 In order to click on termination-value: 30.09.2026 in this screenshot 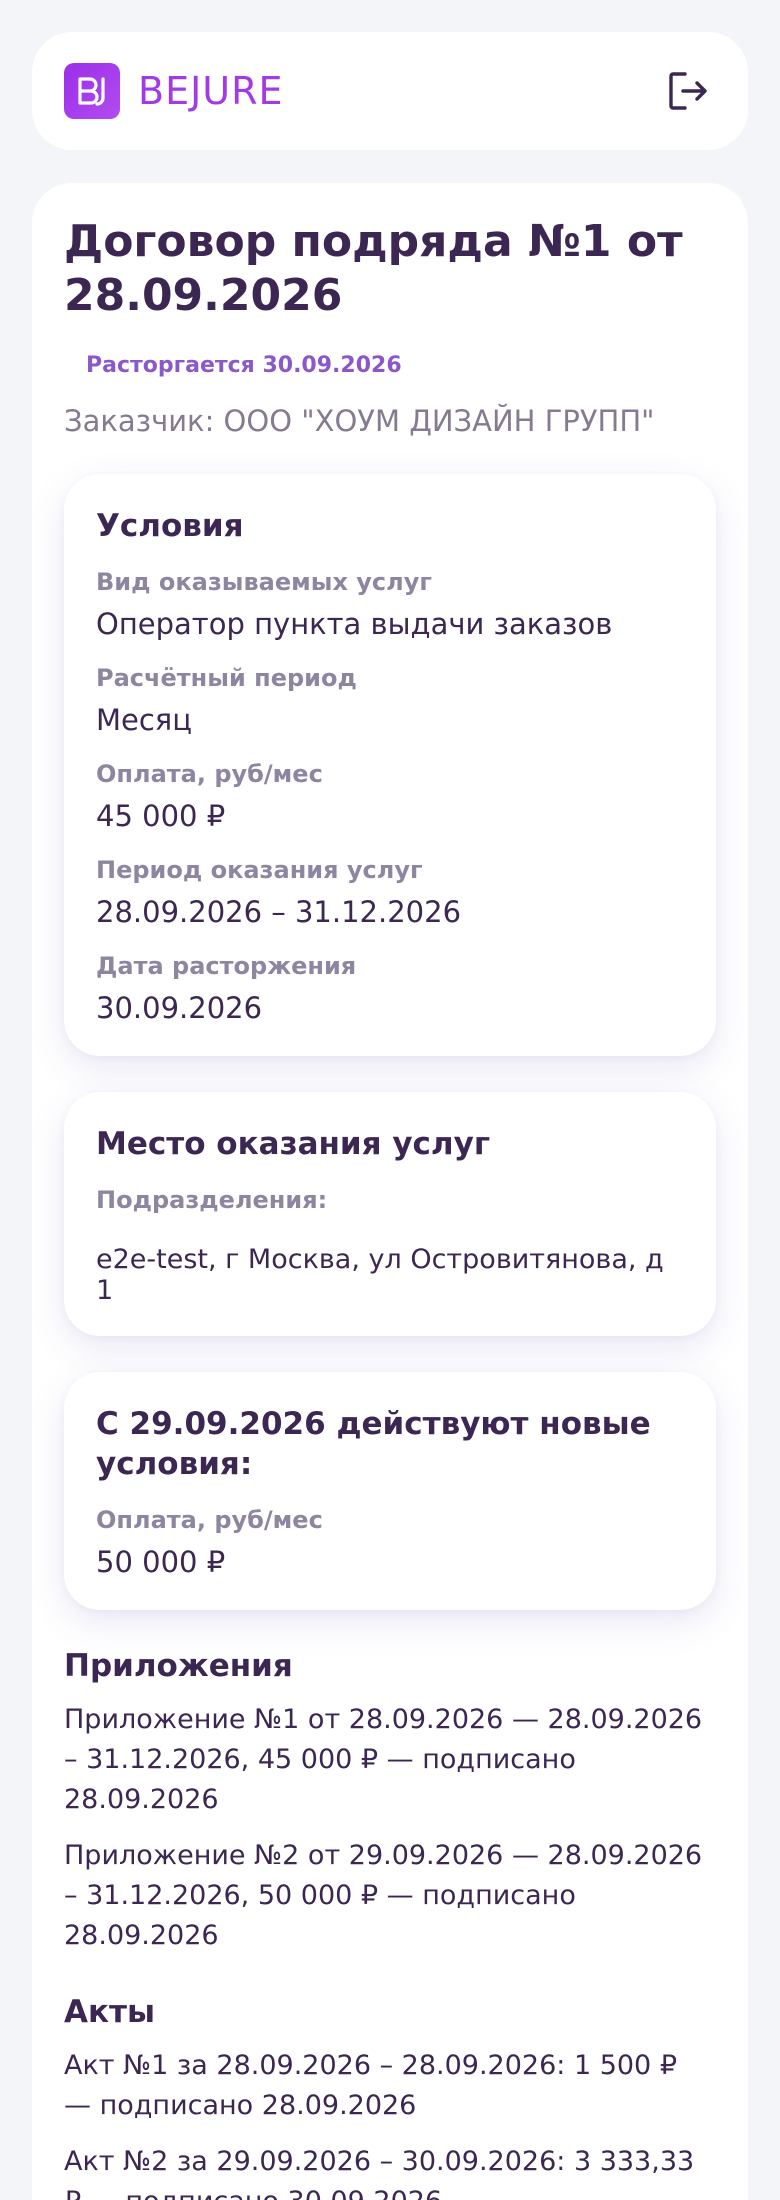, I will do `click(179, 1008)`.